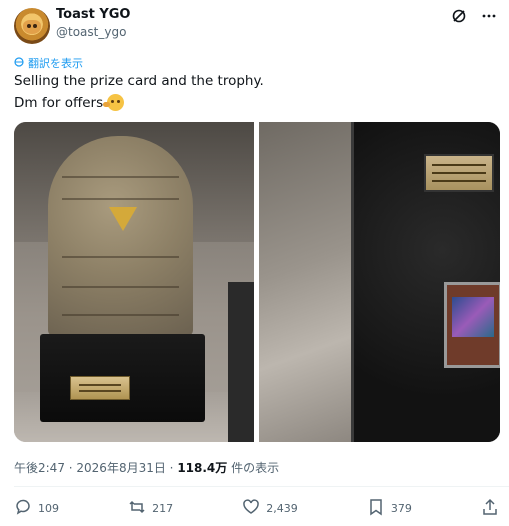  Describe the element at coordinates (401, 508) in the screenshot. I see `bookmark-count: 379` at that location.